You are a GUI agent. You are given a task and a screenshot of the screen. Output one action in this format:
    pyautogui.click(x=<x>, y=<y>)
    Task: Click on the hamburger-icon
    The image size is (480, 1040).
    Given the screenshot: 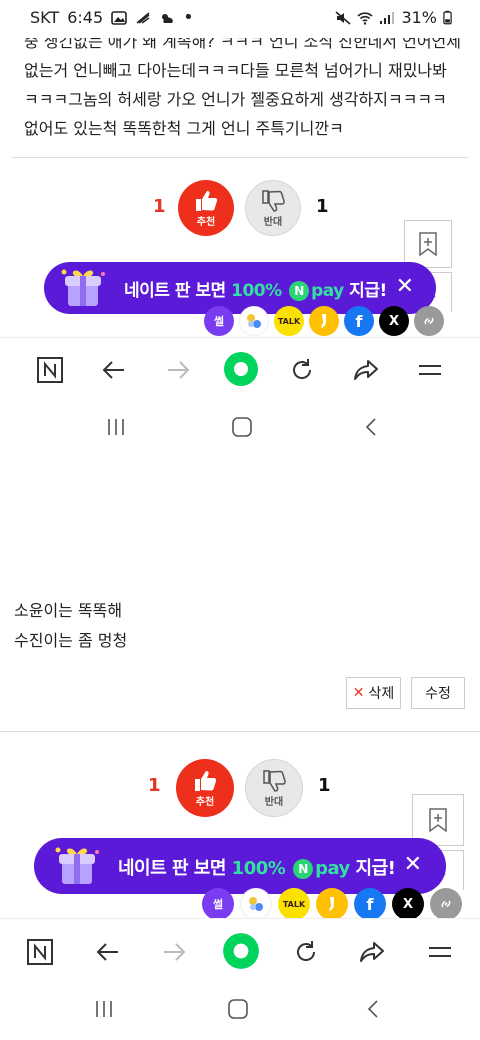 What is the action you would take?
    pyautogui.click(x=430, y=370)
    